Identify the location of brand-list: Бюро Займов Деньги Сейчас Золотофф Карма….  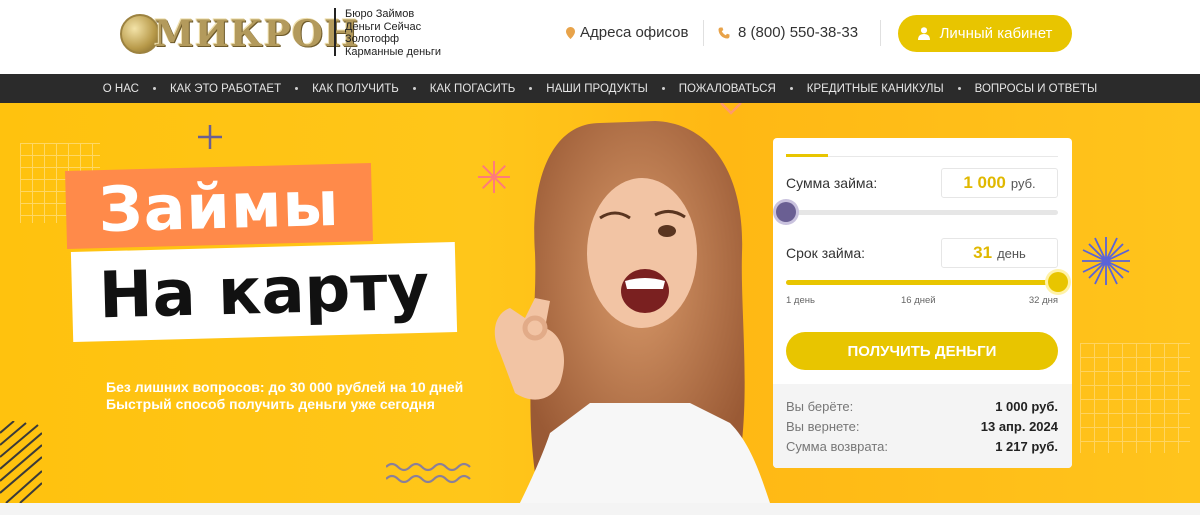
(393, 33).